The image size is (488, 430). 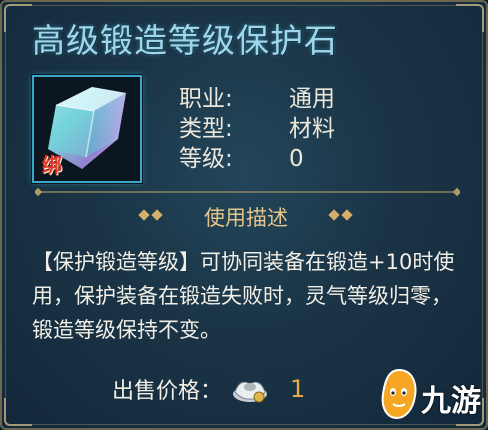 I want to click on item-attributes: 职业: 通用 类型: 材料 等级: 0, so click(x=257, y=129).